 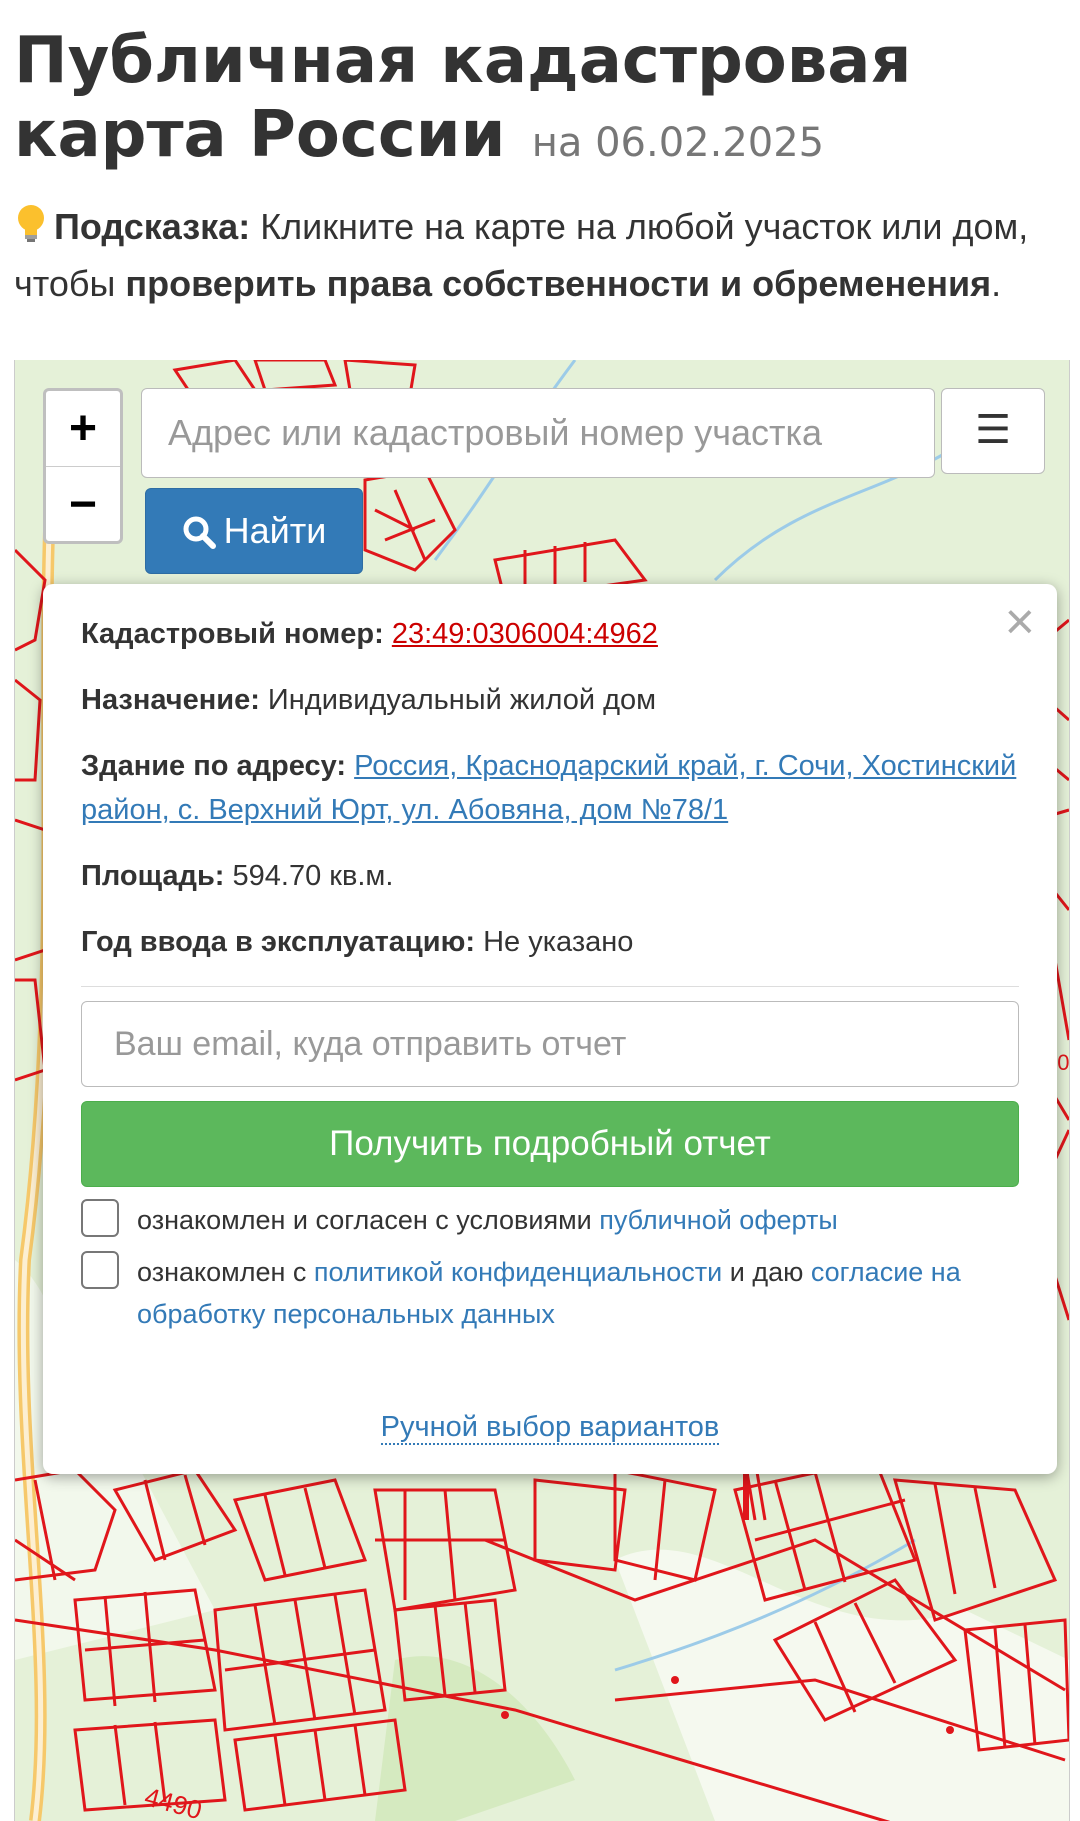 What do you see at coordinates (83, 428) in the screenshot?
I see `zoom-in-button: +` at bounding box center [83, 428].